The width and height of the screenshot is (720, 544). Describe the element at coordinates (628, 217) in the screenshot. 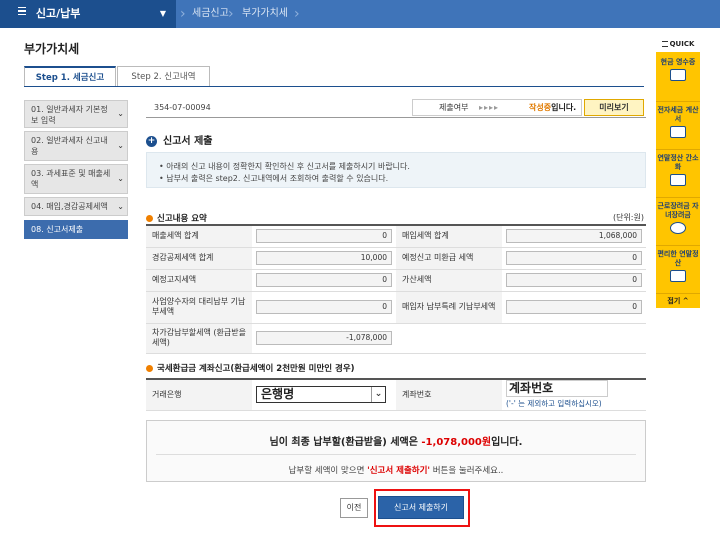

I see `unit-label: (단위:원)` at that location.